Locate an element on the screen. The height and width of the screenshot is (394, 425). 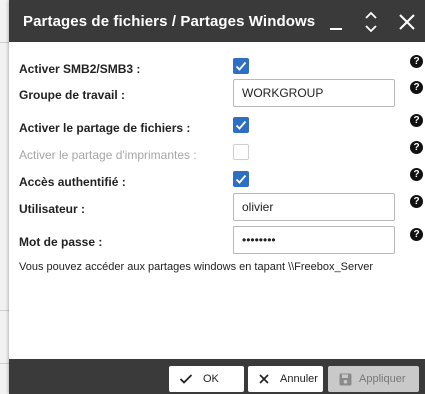
ok-button-label: OK is located at coordinates (211, 379).